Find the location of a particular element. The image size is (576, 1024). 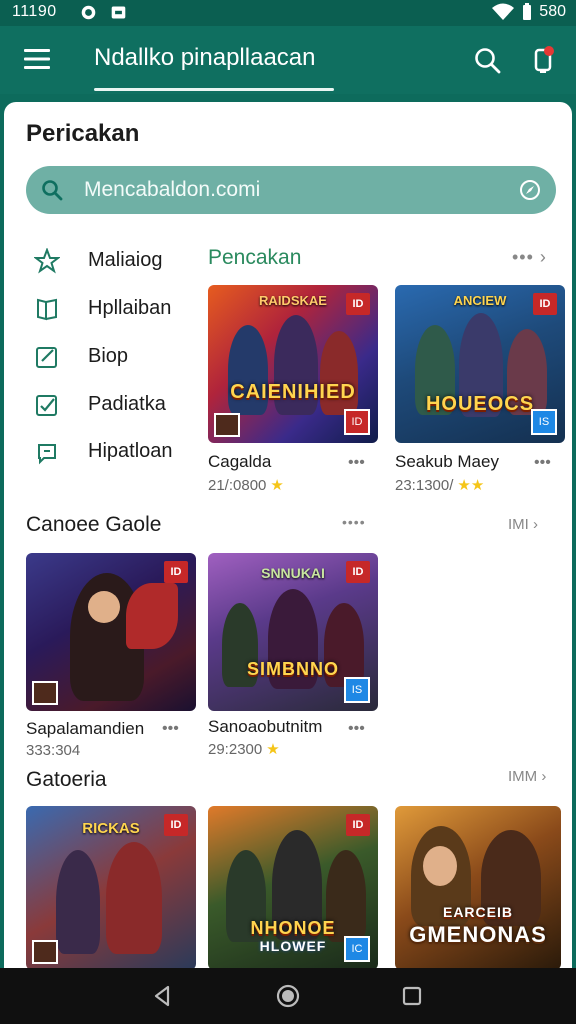

game-rating-value: 29:2300 is located at coordinates (235, 749).